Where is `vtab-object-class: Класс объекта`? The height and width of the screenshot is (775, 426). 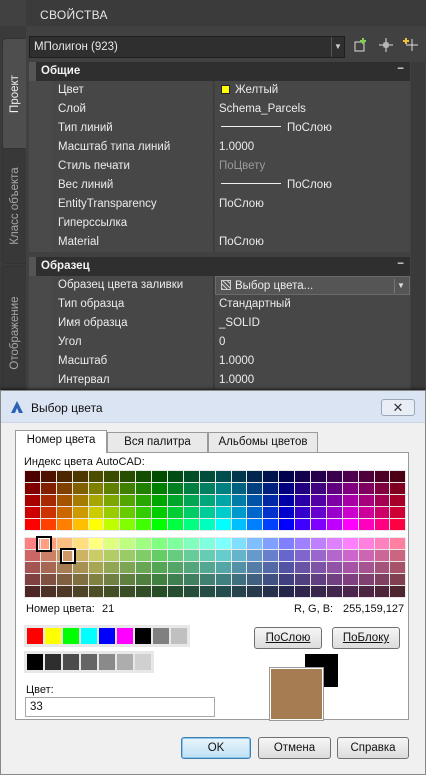 vtab-object-class: Класс объекта is located at coordinates (14, 206).